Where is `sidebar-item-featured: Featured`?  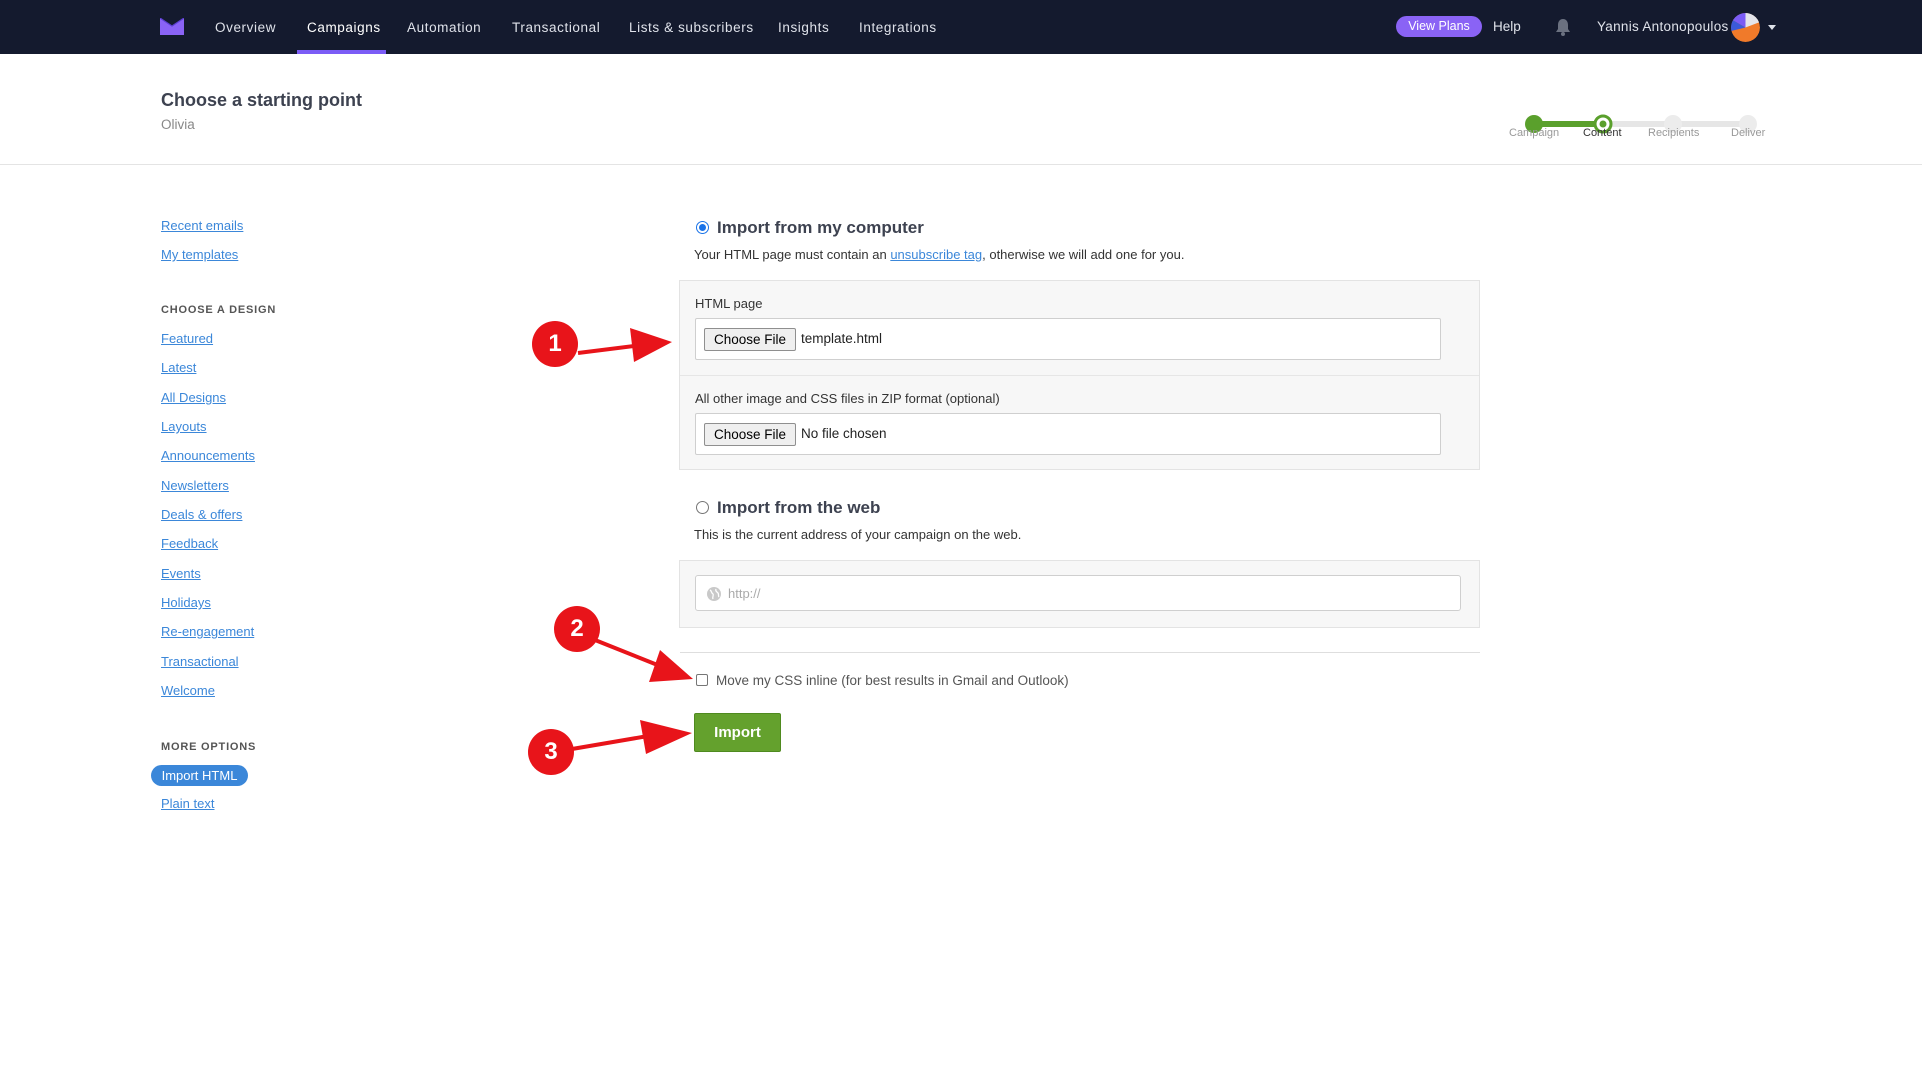
sidebar-item-featured: Featured is located at coordinates (187, 338).